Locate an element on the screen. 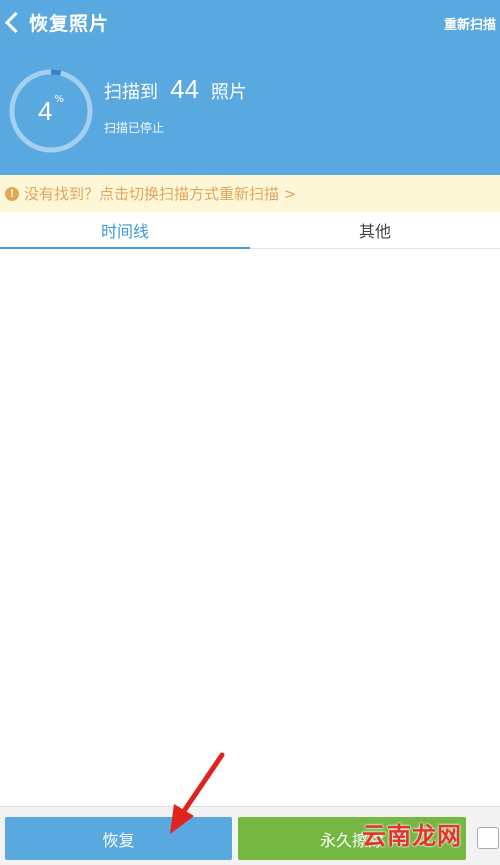  progress-value: 4 is located at coordinates (45, 110).